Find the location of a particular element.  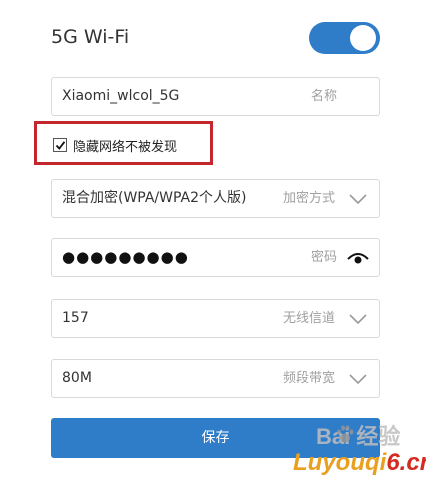

watermark-site-a: Luyouqi is located at coordinates (340, 462).